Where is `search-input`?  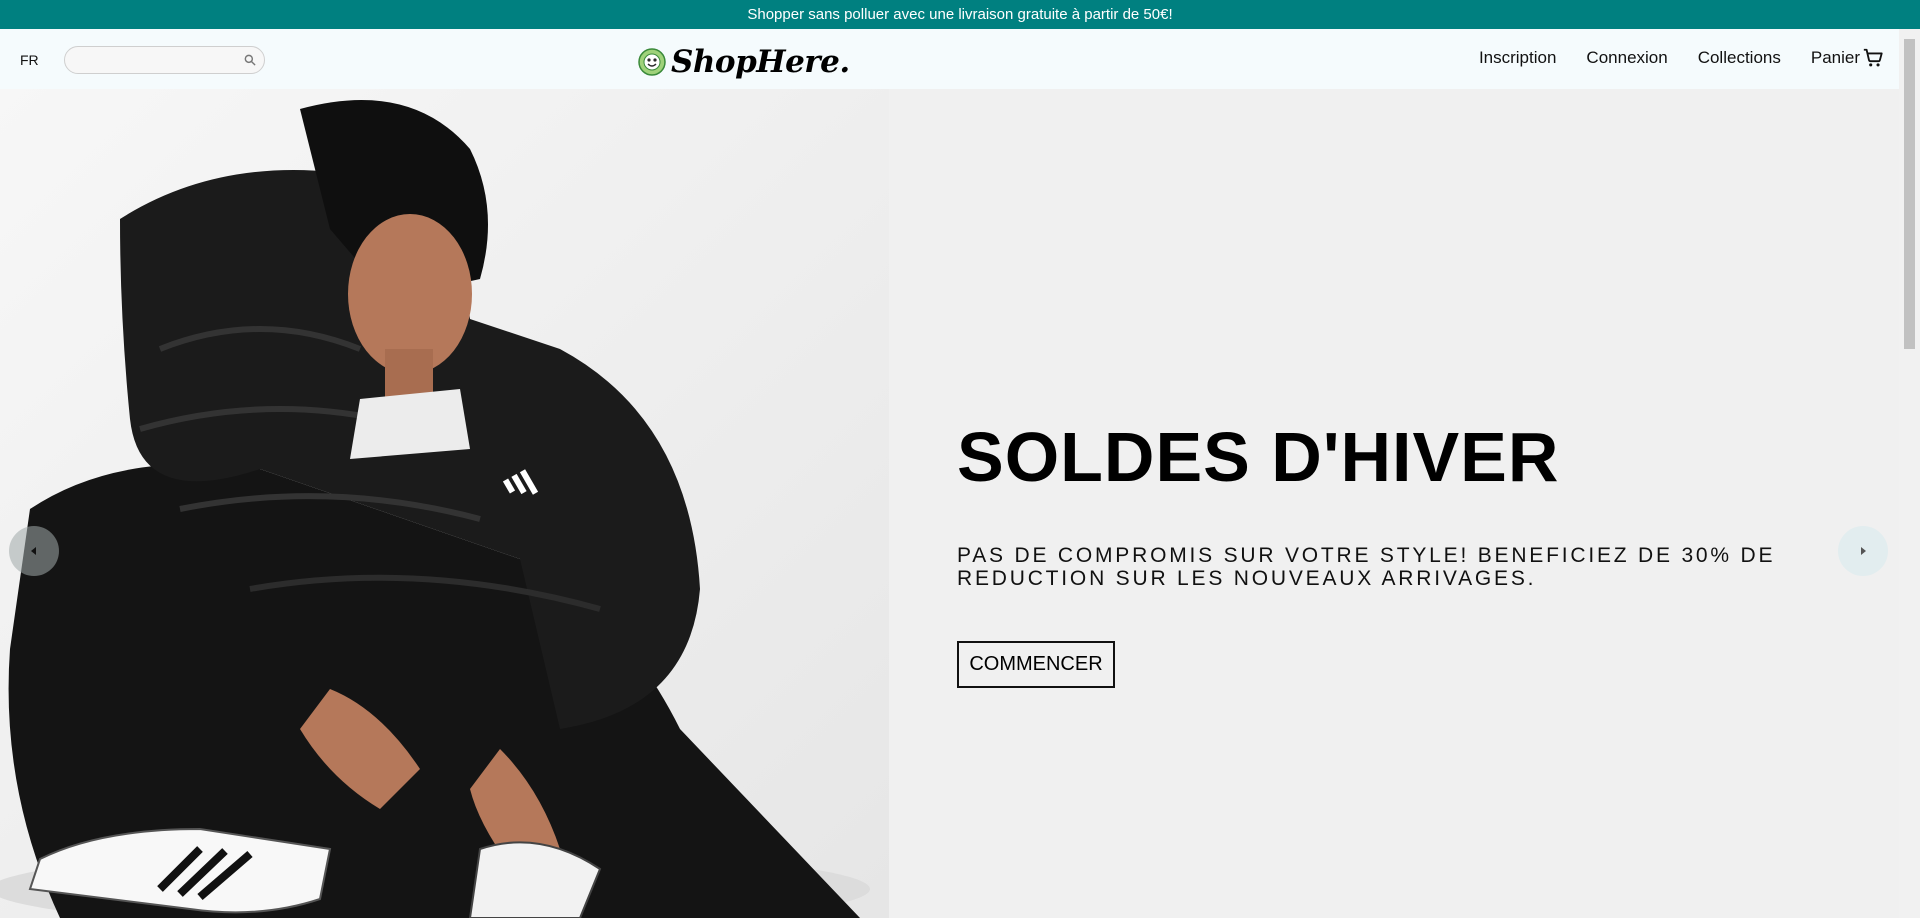
search-input is located at coordinates (150, 60).